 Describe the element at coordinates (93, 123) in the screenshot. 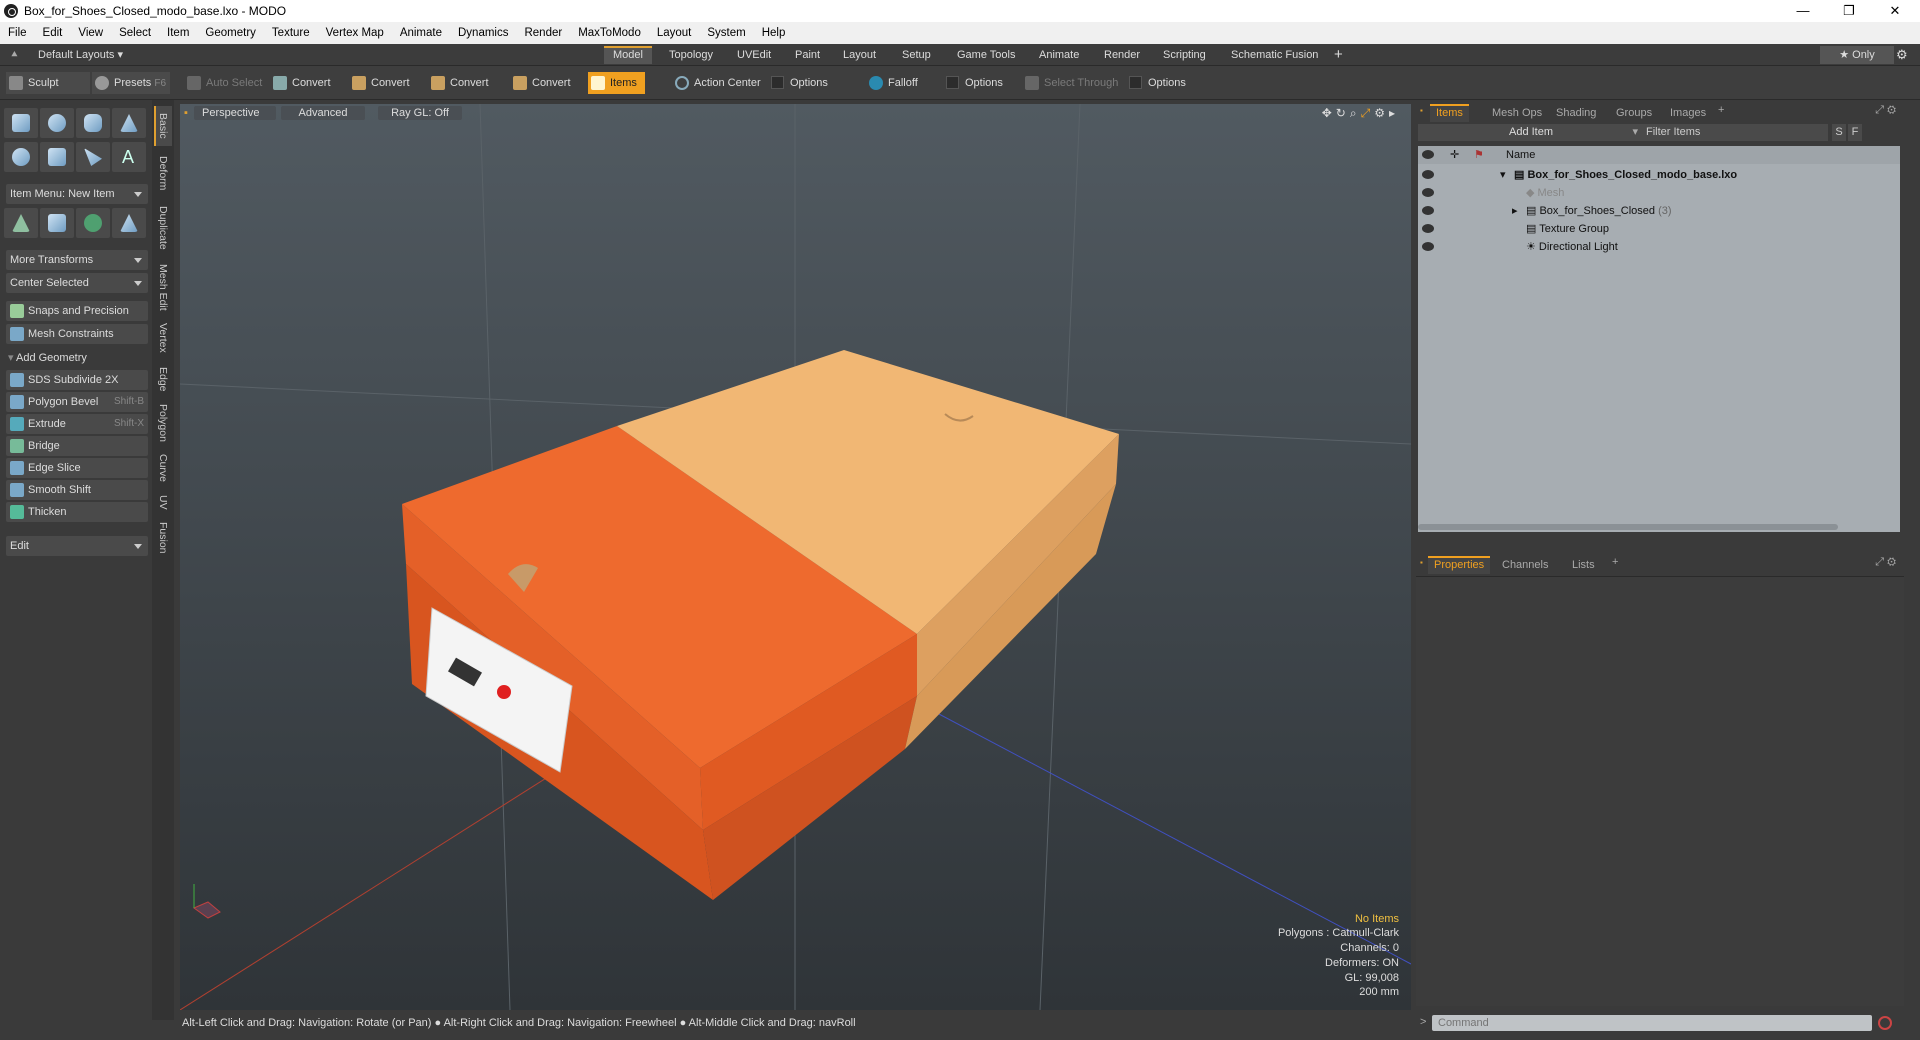

I see `cylinder-primitive-icon` at that location.